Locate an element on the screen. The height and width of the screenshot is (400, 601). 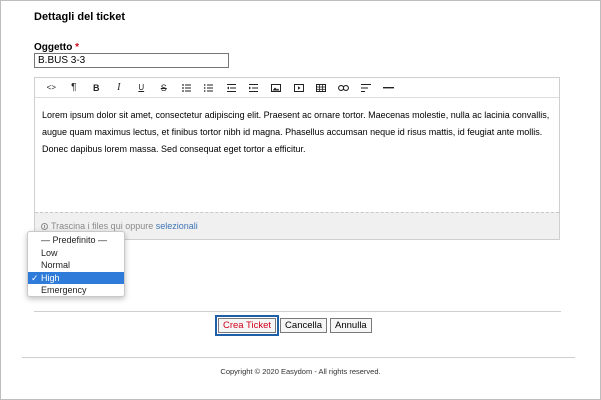
strikethrough-icon: S is located at coordinates (164, 88).